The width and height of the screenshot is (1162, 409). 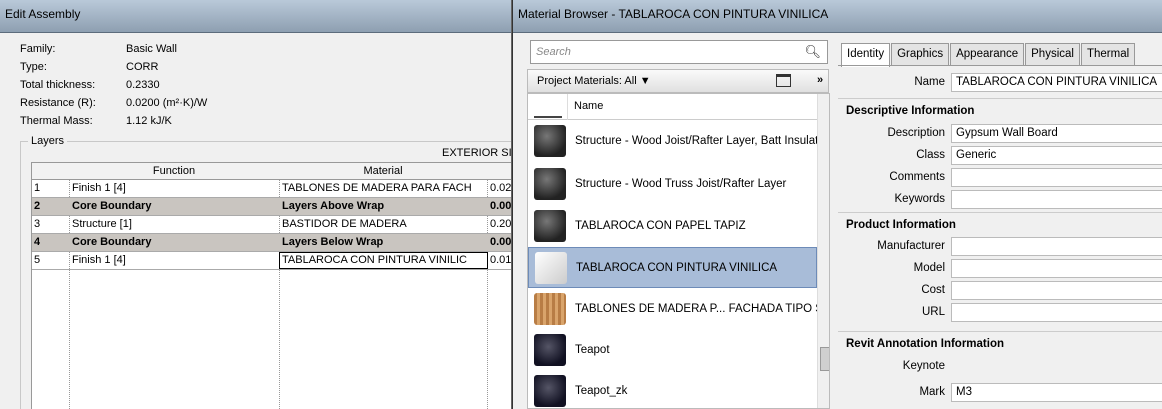 What do you see at coordinates (500, 188) in the screenshot?
I see `row-thickness: 0.02` at bounding box center [500, 188].